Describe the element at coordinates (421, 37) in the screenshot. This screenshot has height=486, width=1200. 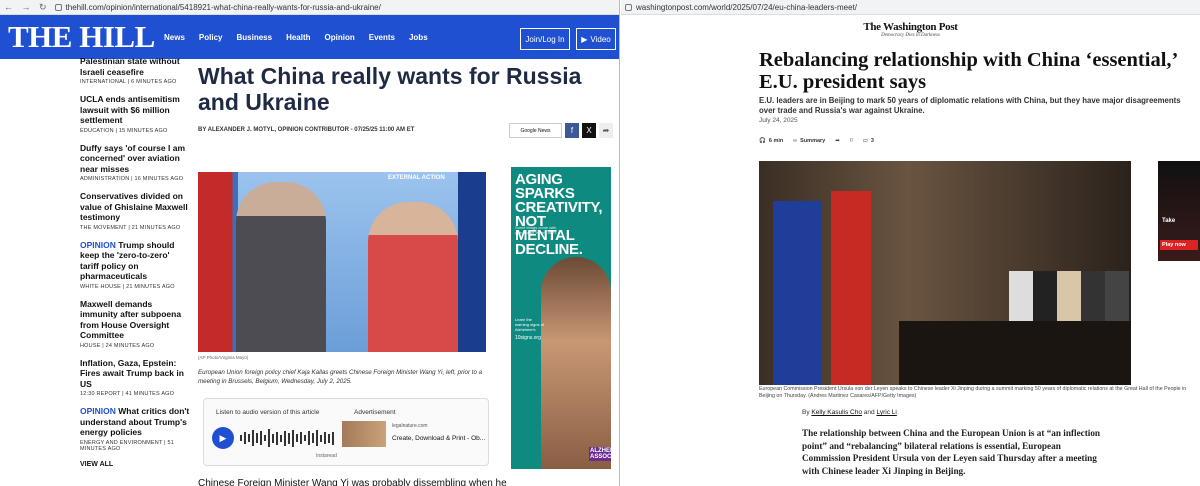
I see `nav-jobs: Jobs` at that location.